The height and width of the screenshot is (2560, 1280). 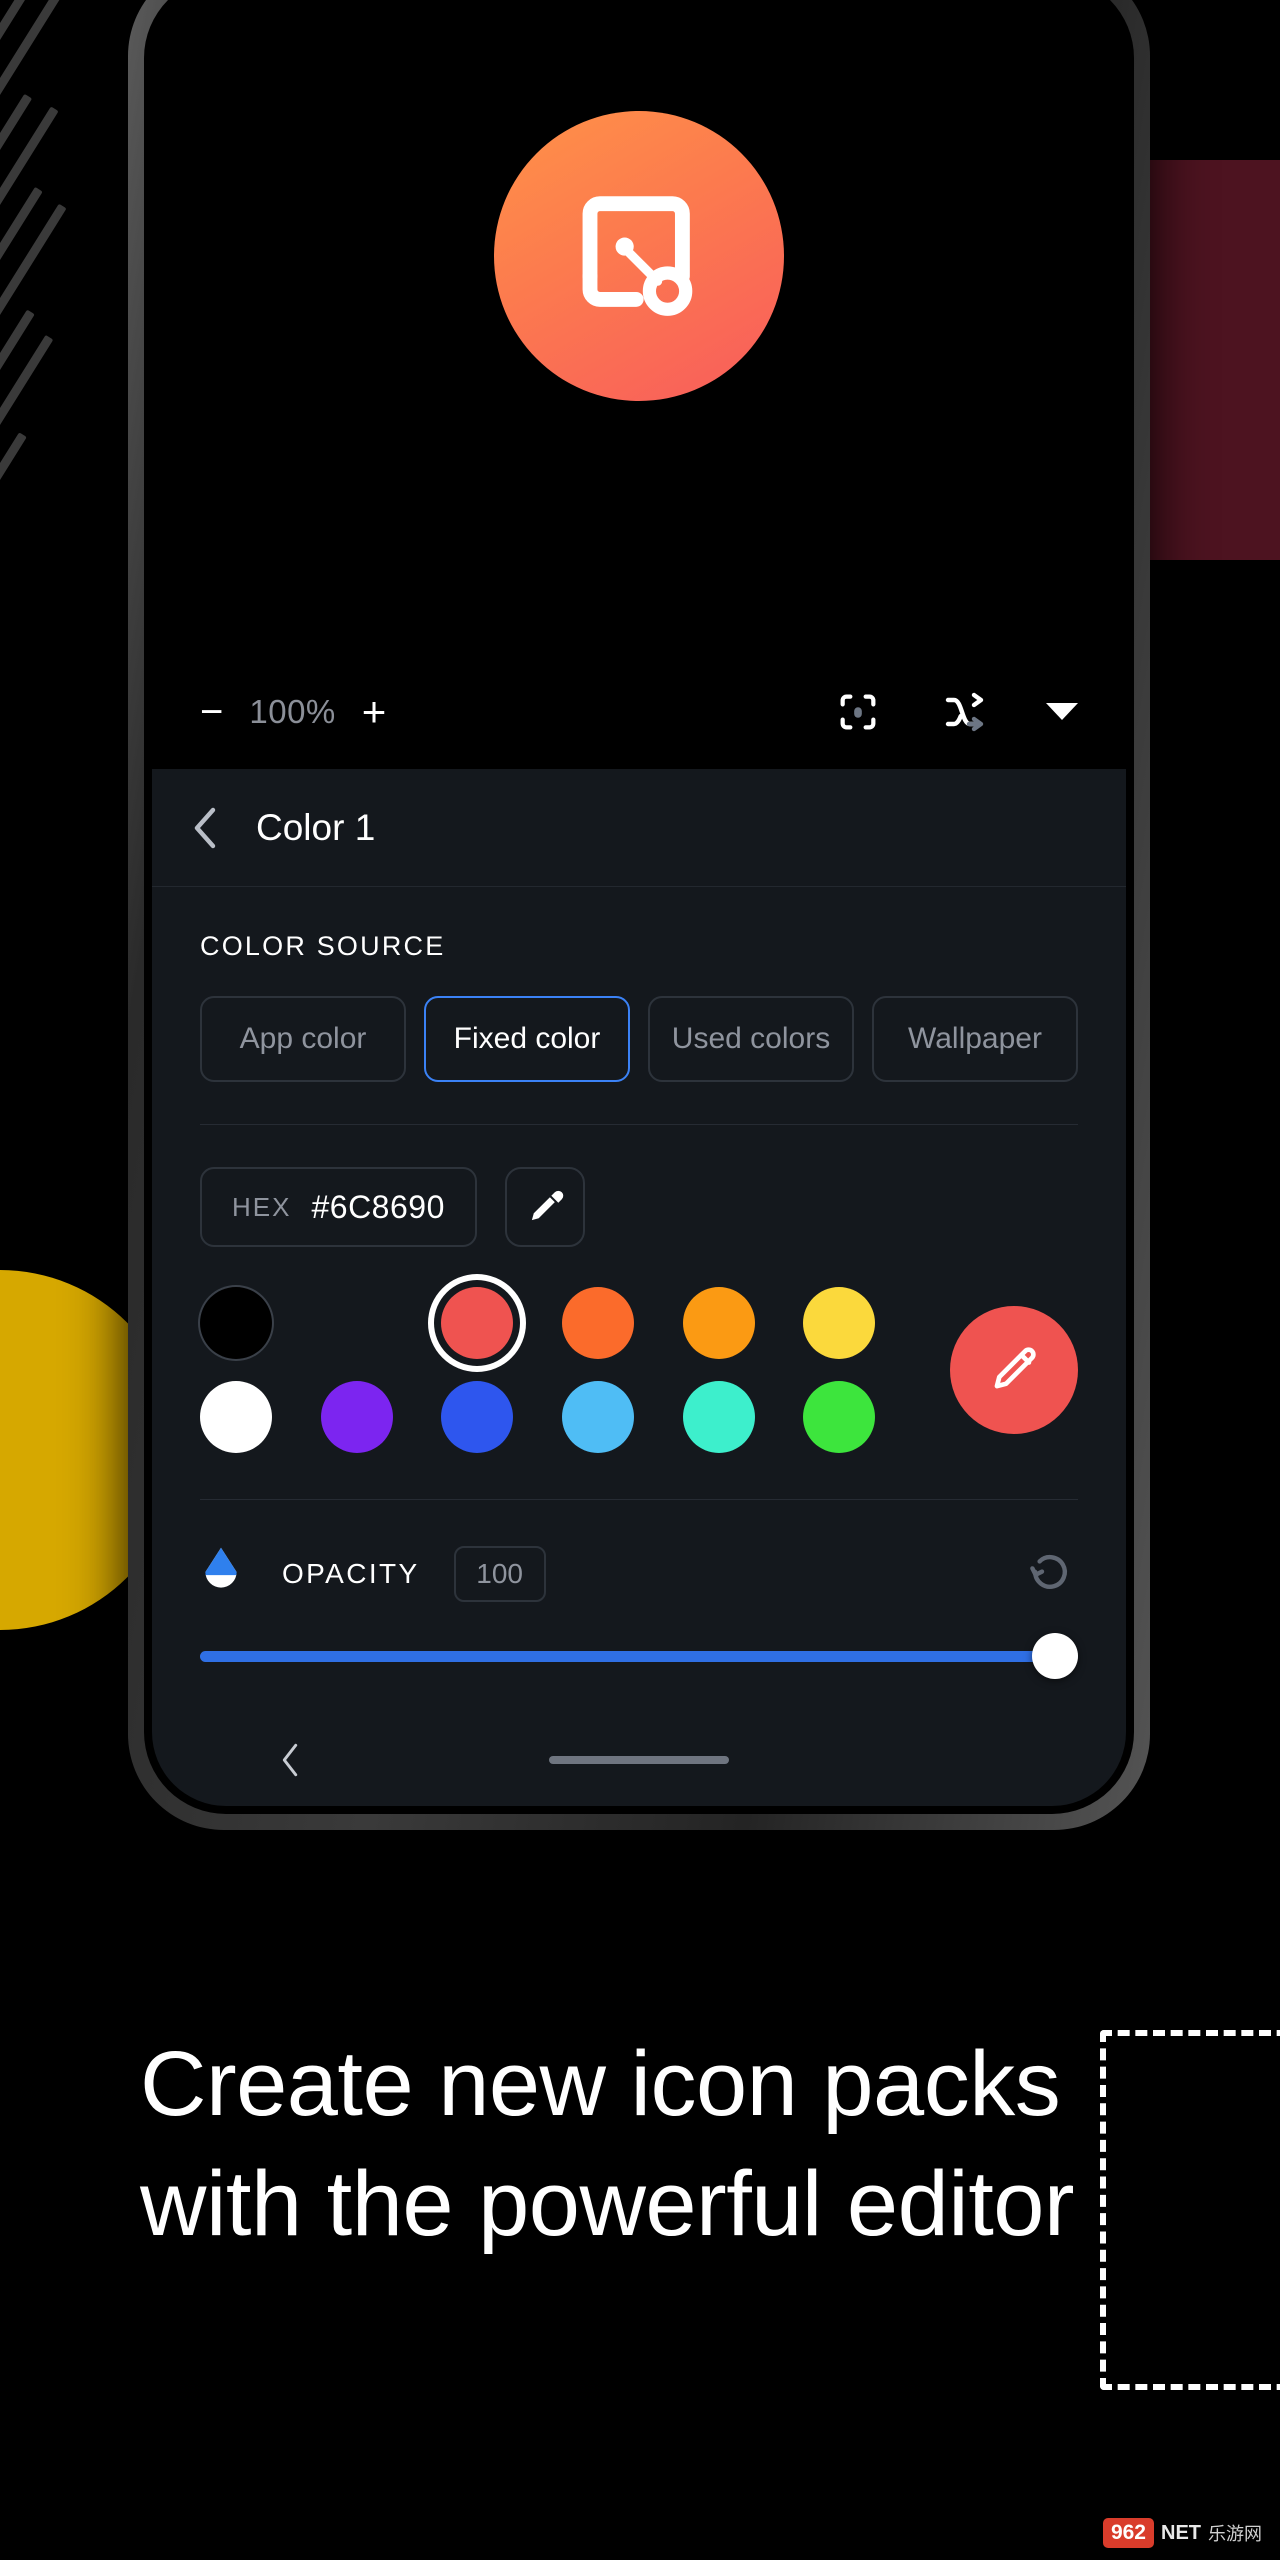 I want to click on swatch-blue, so click(x=477, y=1417).